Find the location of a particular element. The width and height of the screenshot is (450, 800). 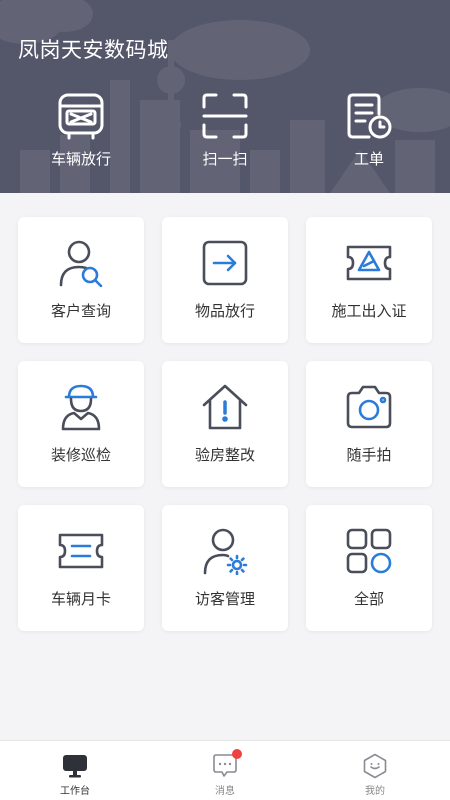

unread-badge is located at coordinates (237, 754).